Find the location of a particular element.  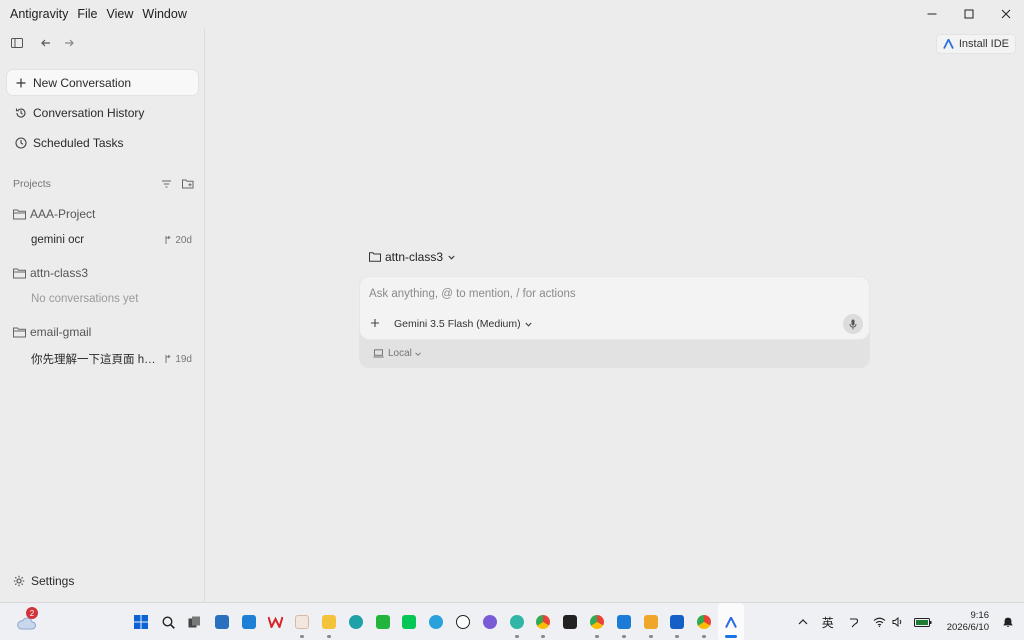

scheduled-tasks-button: Scheduled Tasks is located at coordinates (102, 142).